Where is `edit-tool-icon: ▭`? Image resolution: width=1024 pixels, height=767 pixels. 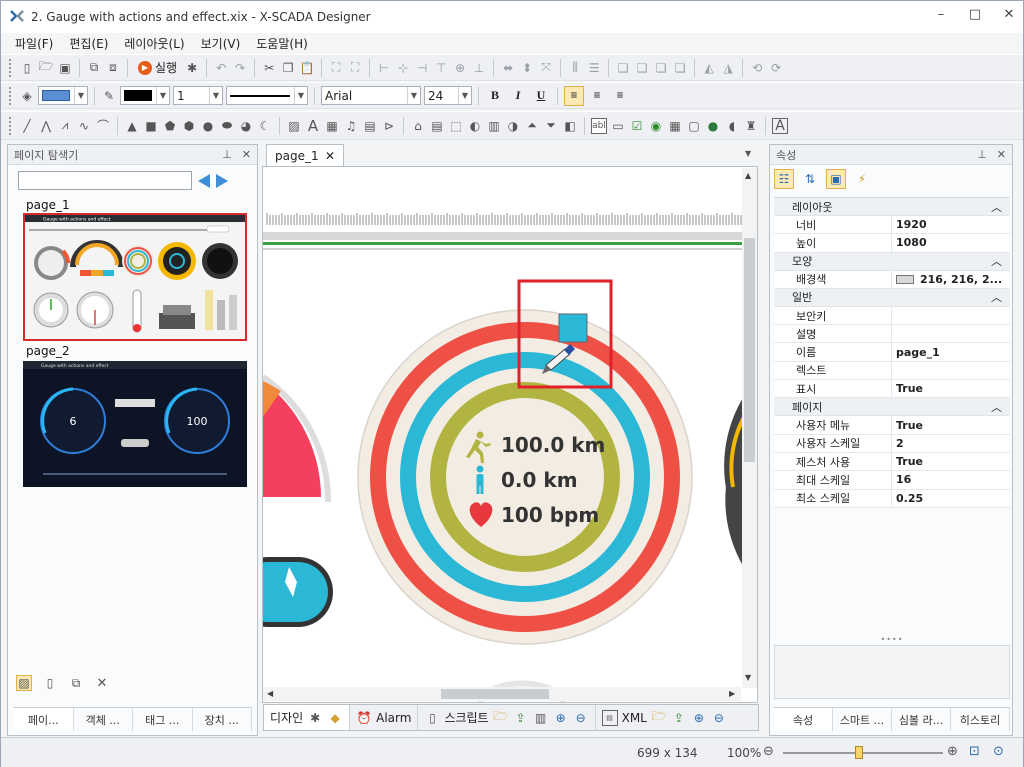 edit-tool-icon: ▭ is located at coordinates (618, 126).